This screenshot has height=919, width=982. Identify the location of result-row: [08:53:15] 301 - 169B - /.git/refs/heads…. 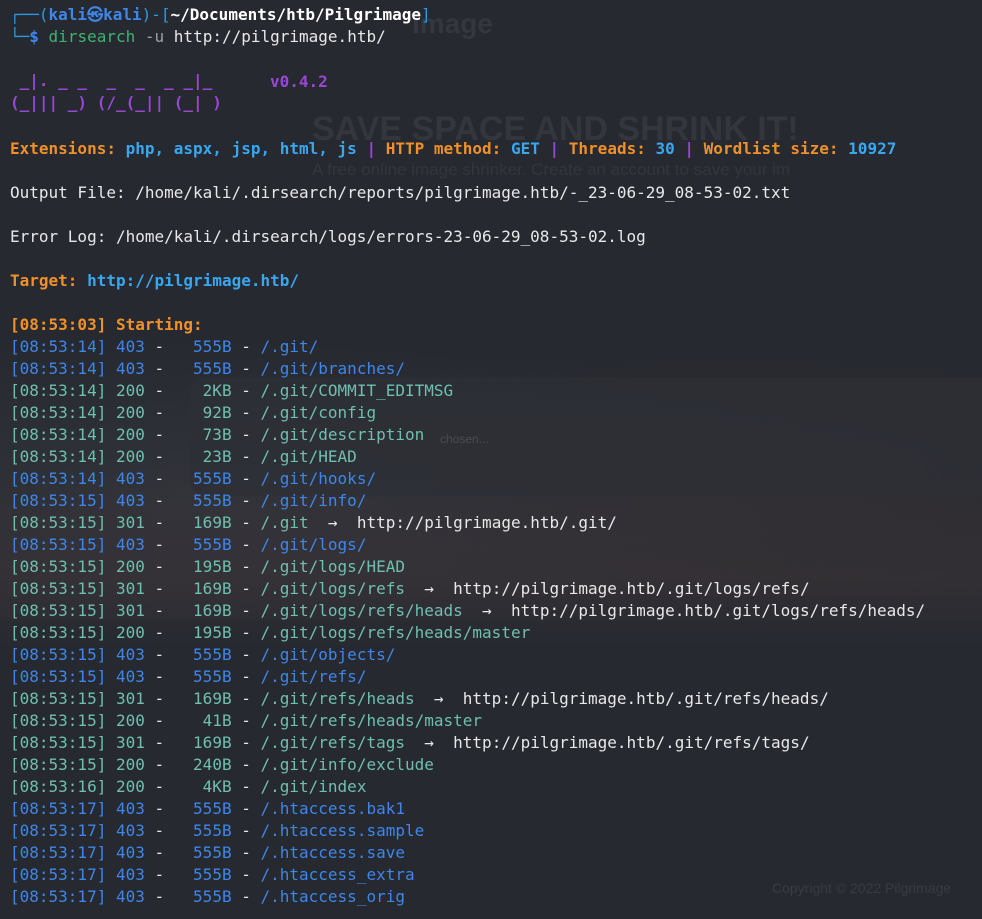
(419, 698).